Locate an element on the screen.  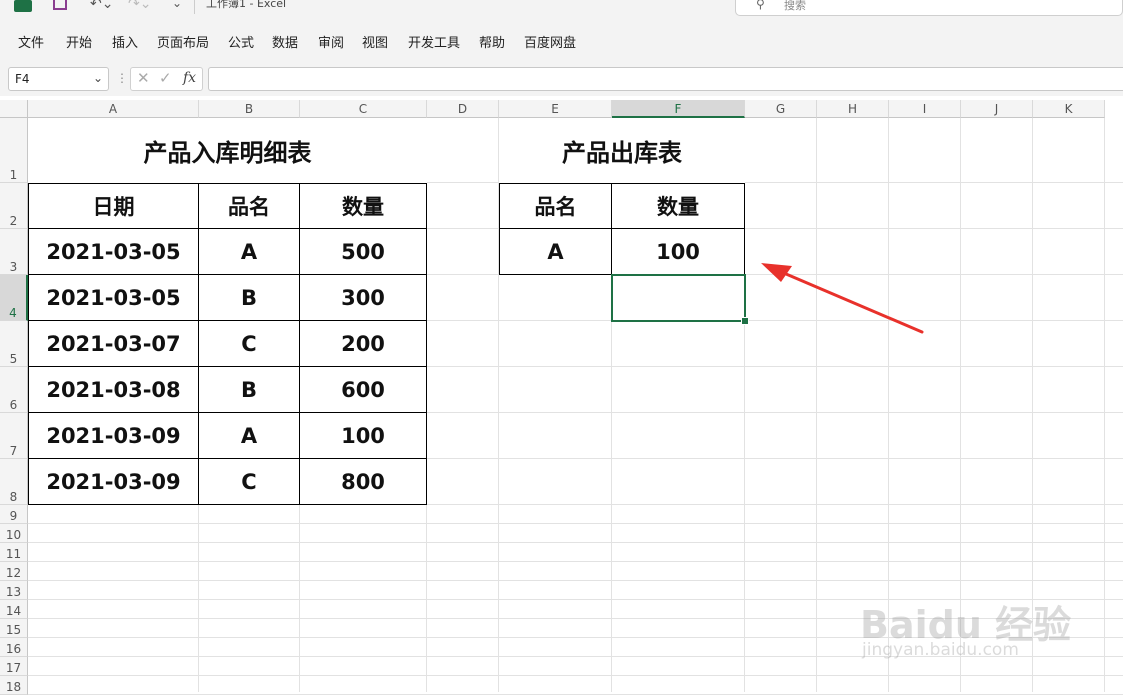
arrow-shaft is located at coordinates (847, 300).